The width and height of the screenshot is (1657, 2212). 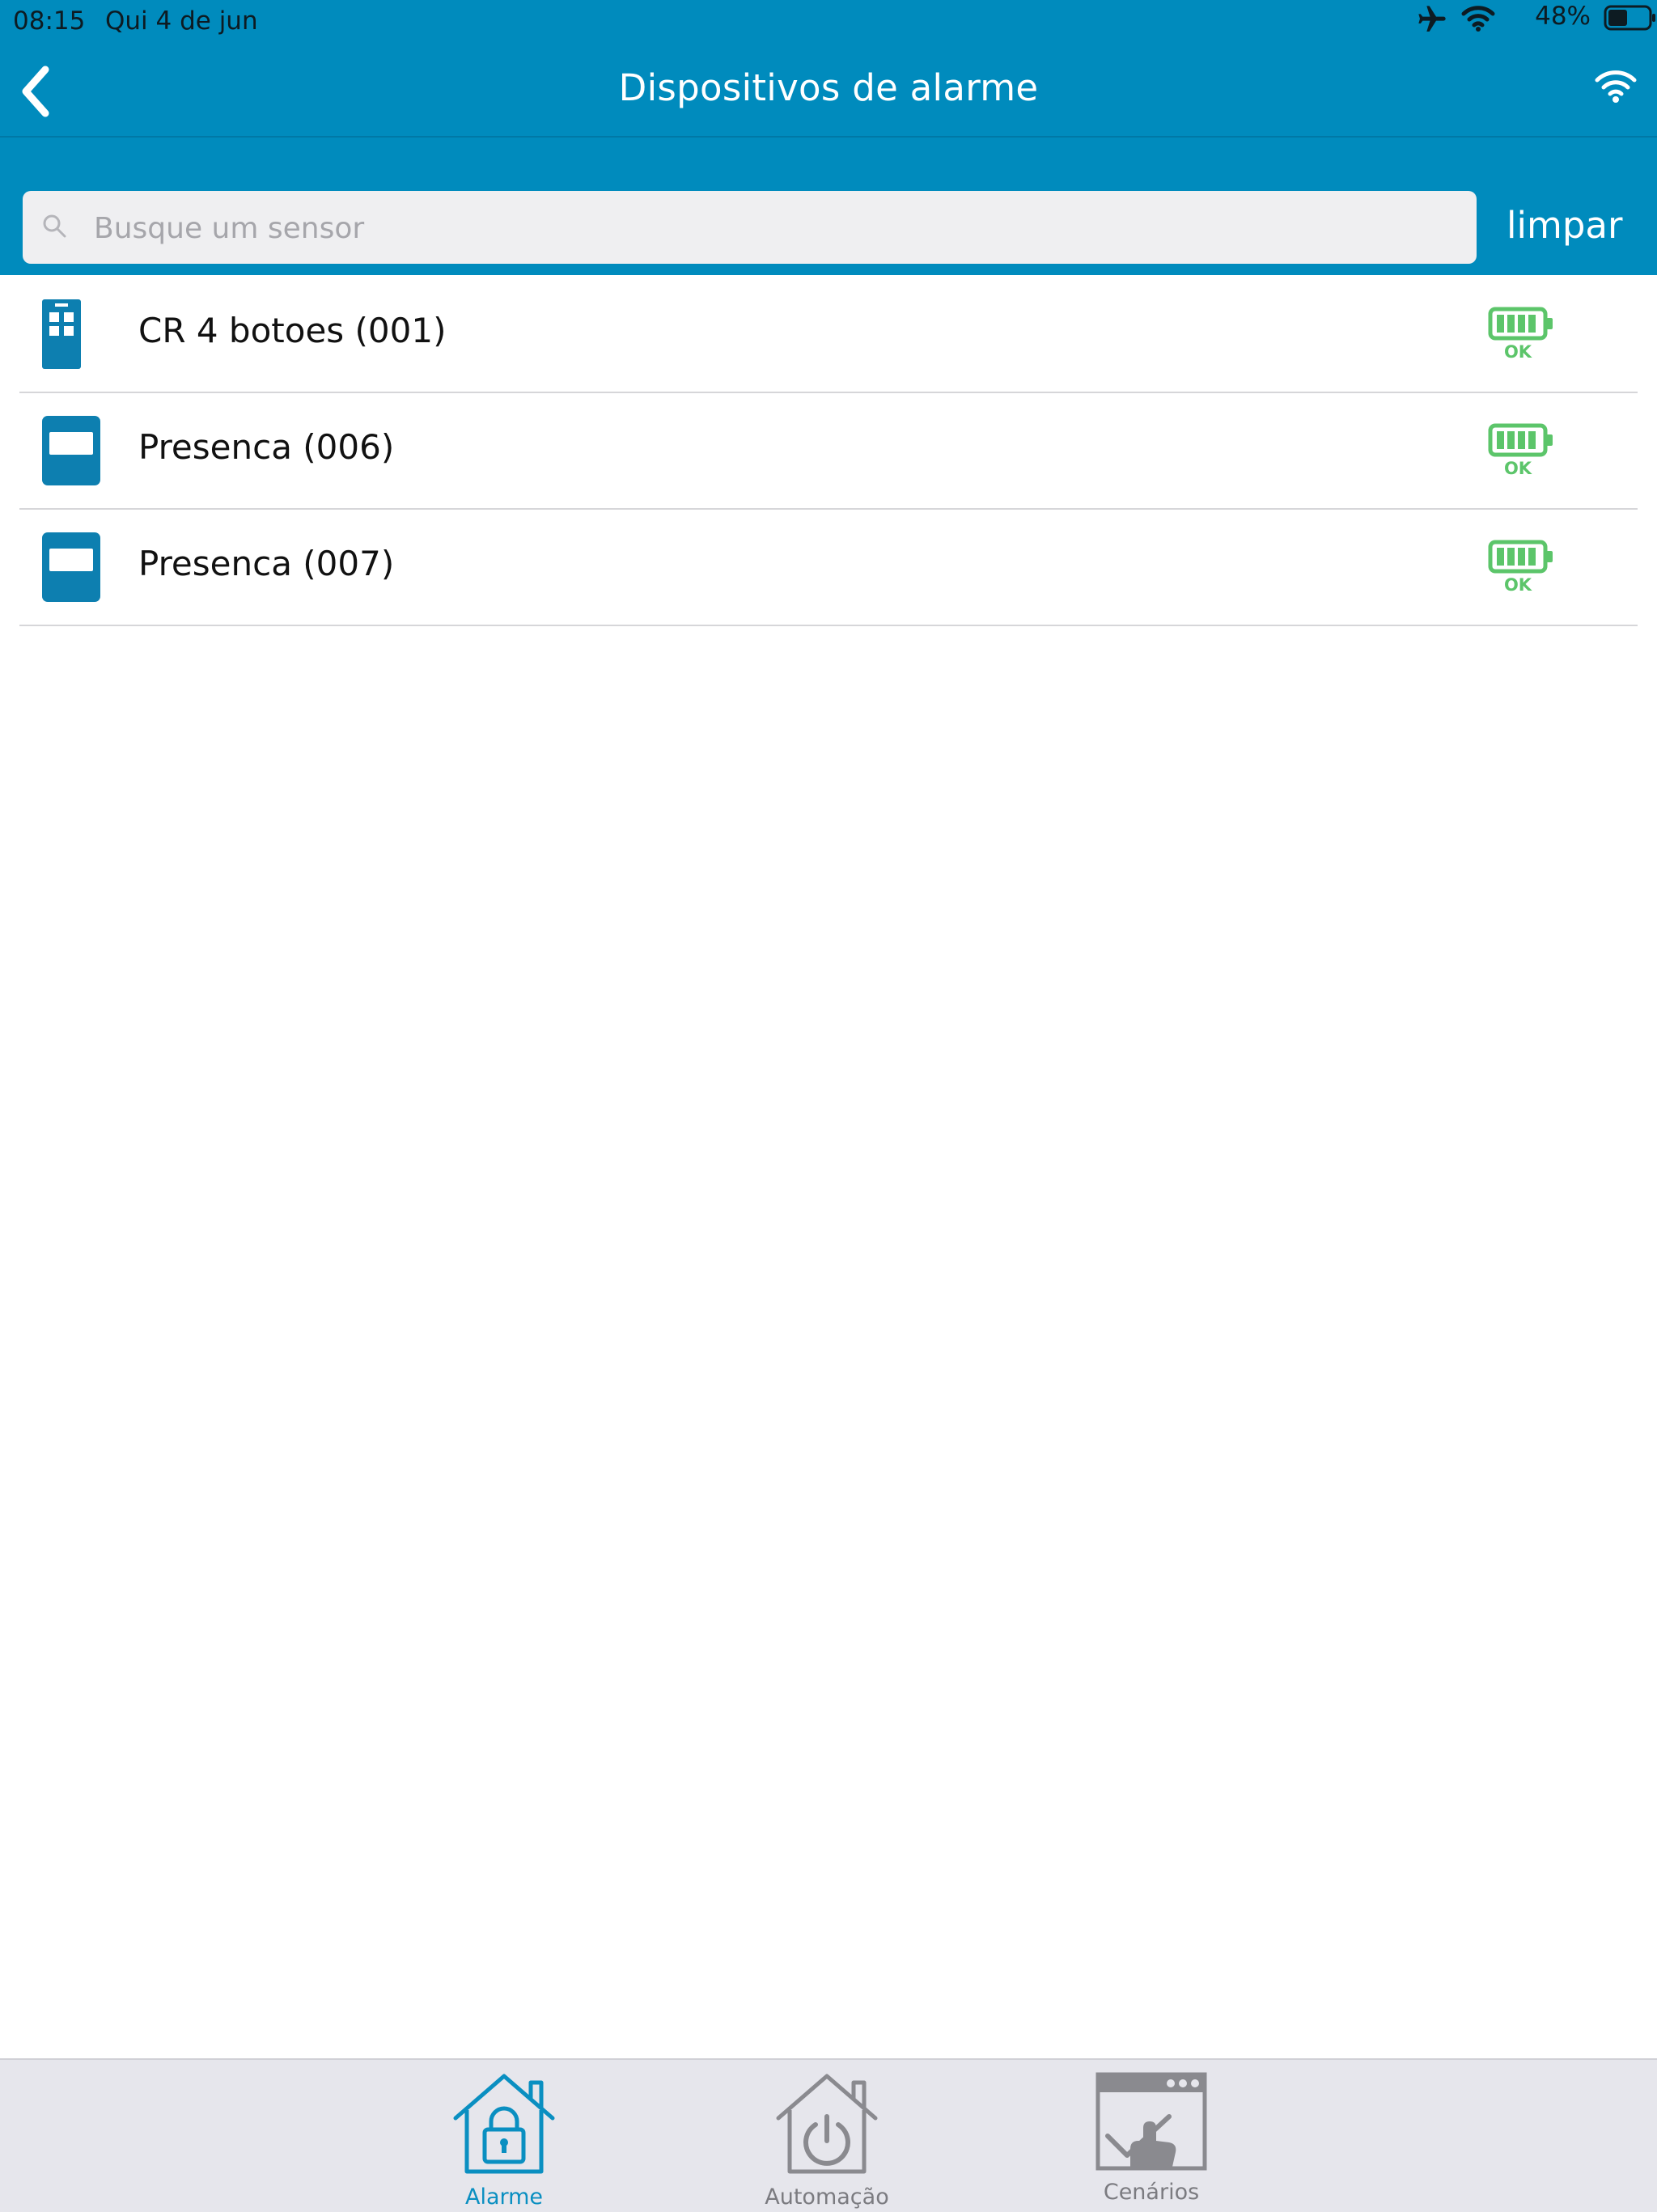 What do you see at coordinates (1564, 225) in the screenshot?
I see `clear-button: limpar` at bounding box center [1564, 225].